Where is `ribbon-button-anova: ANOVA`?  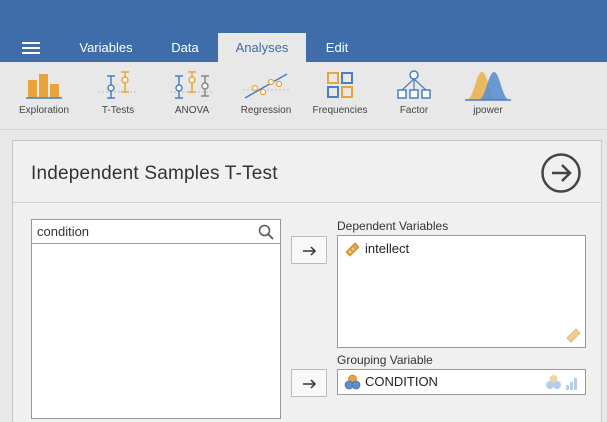
ribbon-button-anova: ANOVA is located at coordinates (192, 95).